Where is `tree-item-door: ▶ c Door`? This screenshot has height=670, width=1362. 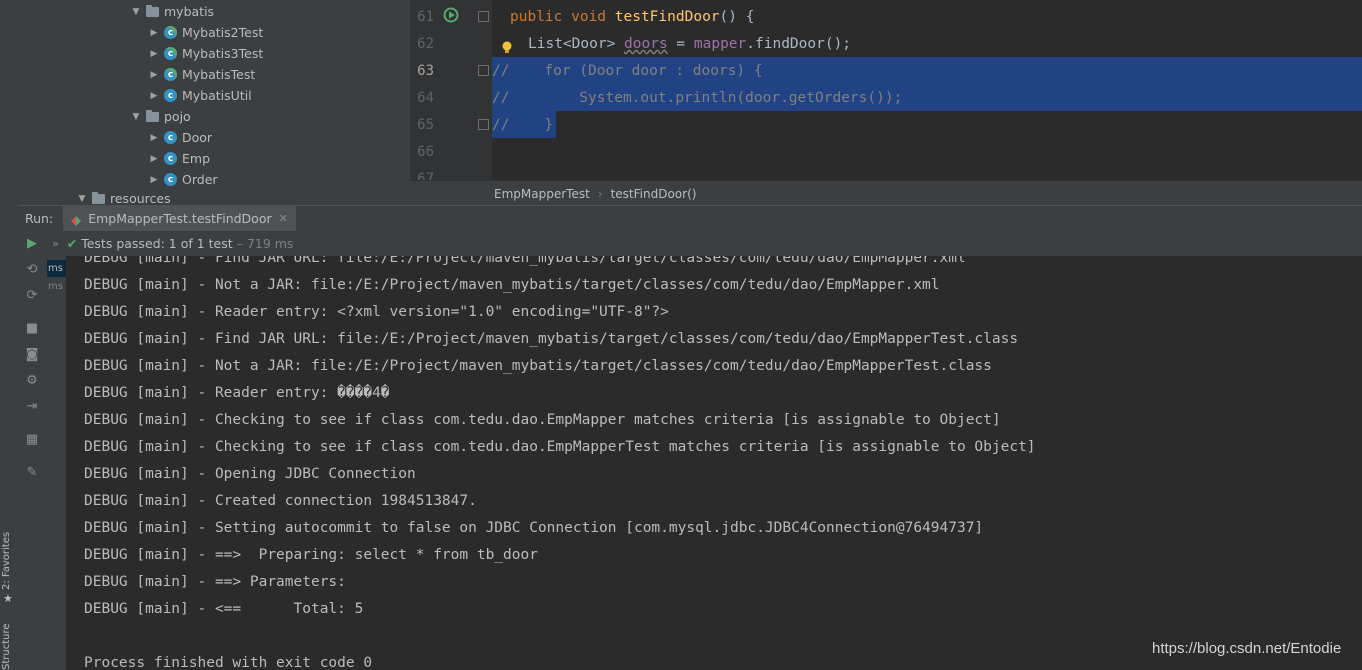 tree-item-door: ▶ c Door is located at coordinates (180, 137).